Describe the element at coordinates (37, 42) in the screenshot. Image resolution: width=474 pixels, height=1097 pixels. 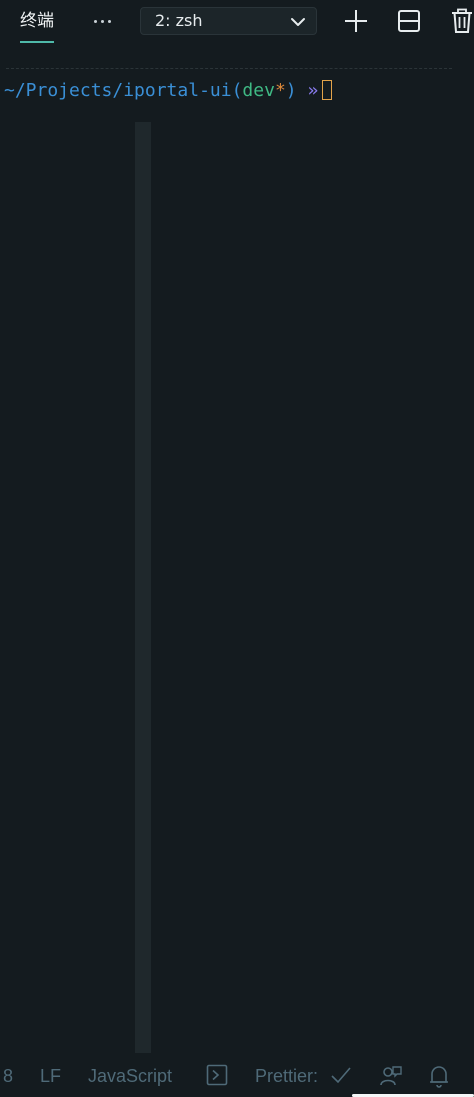
I see `active-tab-indicator` at that location.